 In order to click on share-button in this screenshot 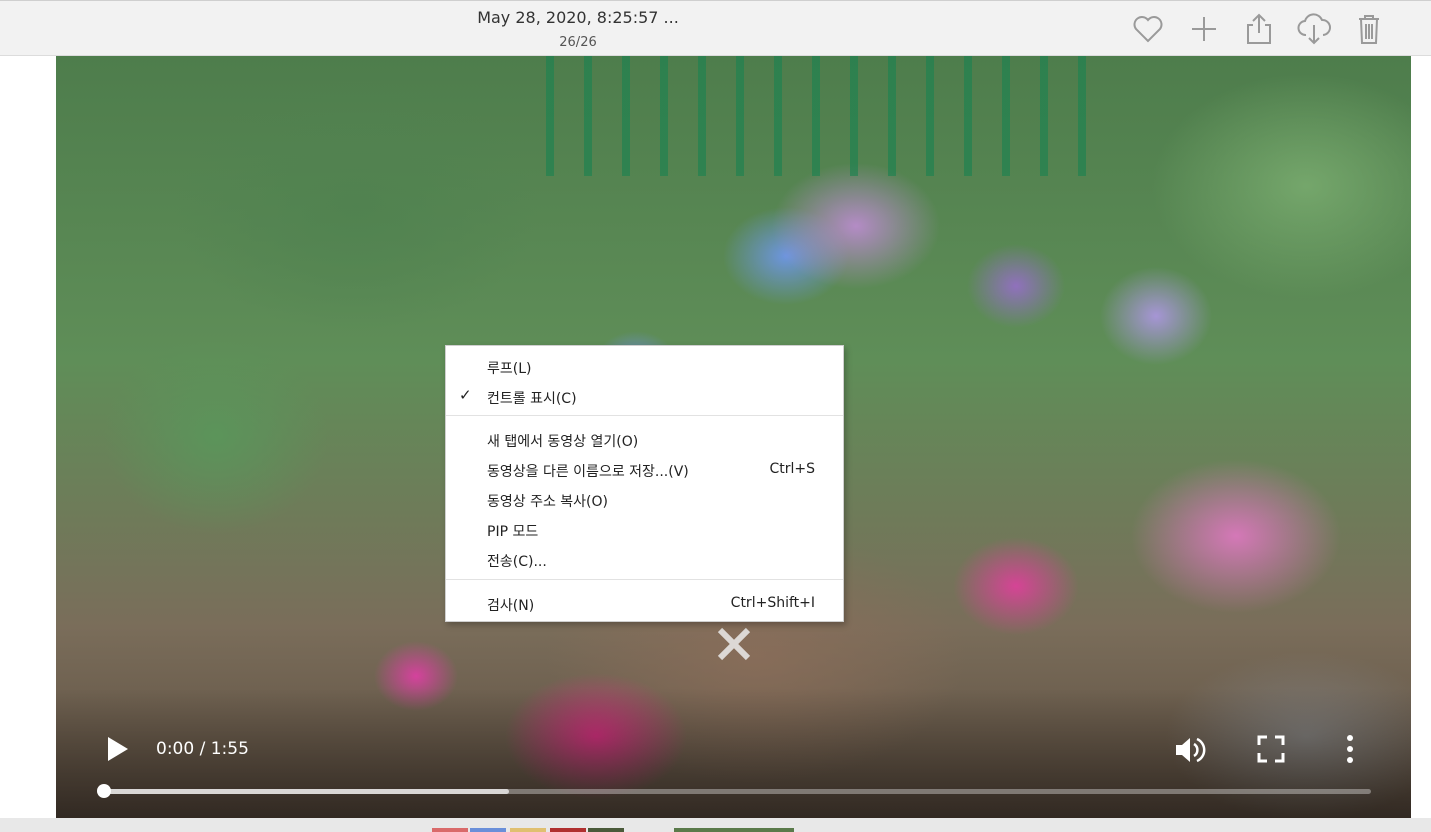, I will do `click(1259, 29)`.